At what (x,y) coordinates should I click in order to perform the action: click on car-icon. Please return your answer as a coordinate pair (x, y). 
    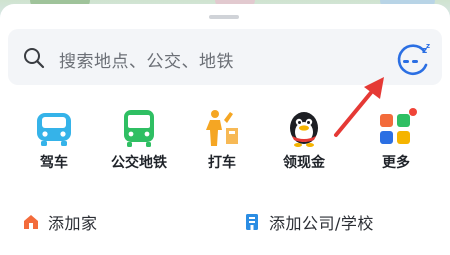
    Looking at the image, I should click on (54, 129).